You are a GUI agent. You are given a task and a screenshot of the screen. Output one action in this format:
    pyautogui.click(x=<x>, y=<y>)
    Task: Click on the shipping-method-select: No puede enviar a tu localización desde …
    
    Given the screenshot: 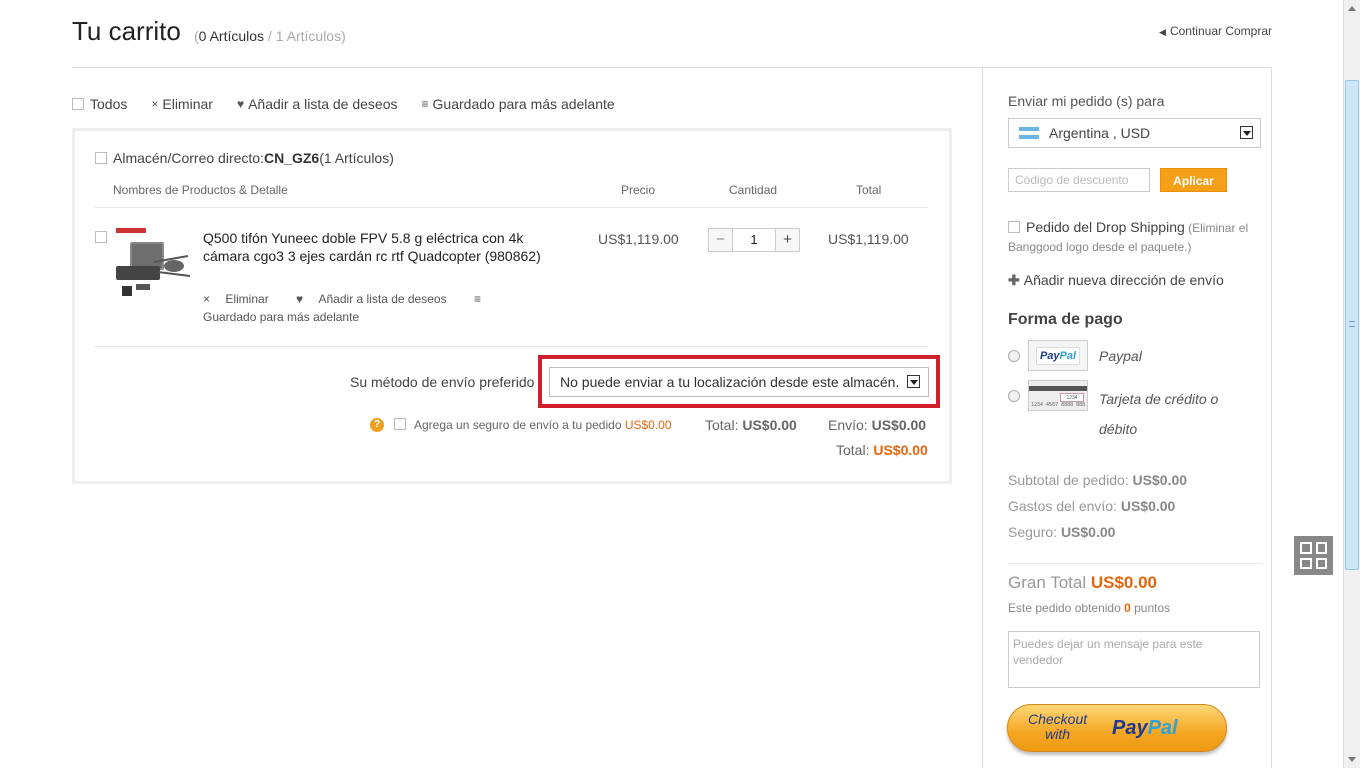 What is the action you would take?
    pyautogui.click(x=739, y=382)
    